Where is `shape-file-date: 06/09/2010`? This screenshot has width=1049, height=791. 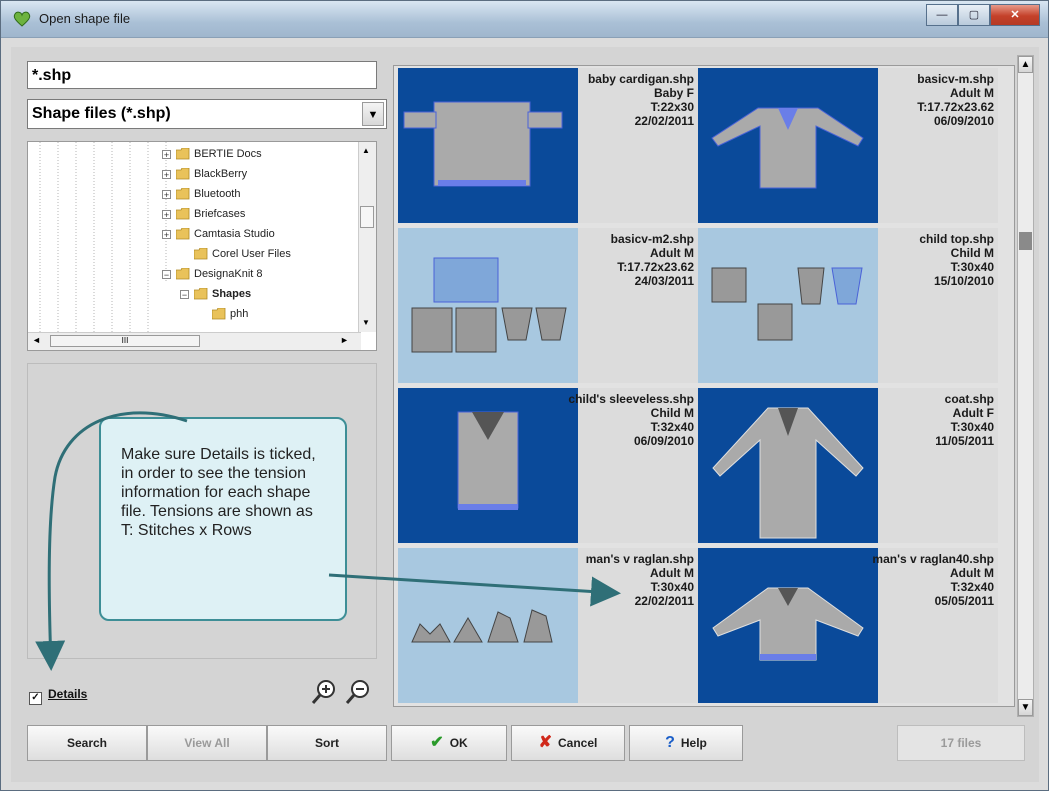
shape-file-date: 06/09/2010 is located at coordinates (963, 121).